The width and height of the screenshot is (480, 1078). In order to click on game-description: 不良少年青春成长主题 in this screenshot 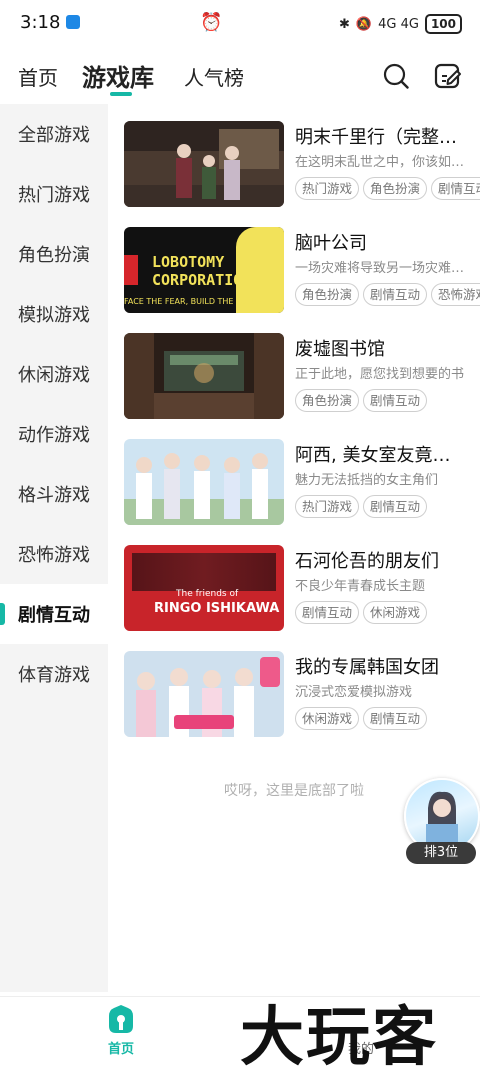, I will do `click(360, 586)`.